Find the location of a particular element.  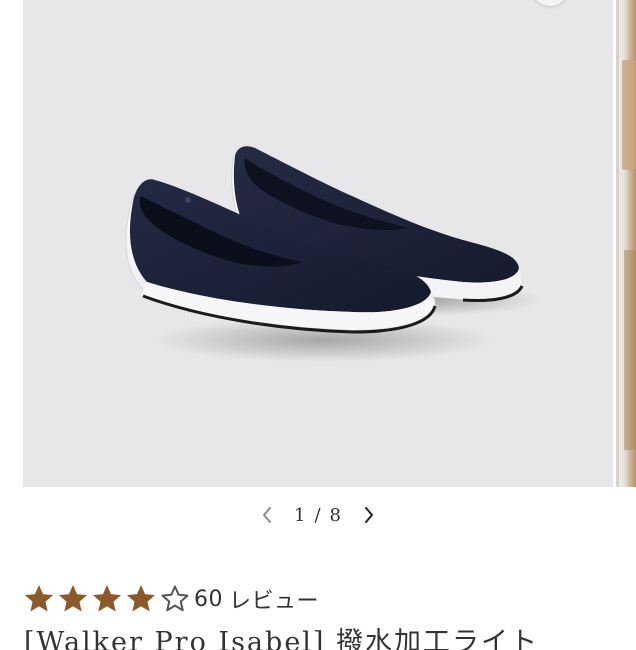

review-count-number: 60 is located at coordinates (208, 599).